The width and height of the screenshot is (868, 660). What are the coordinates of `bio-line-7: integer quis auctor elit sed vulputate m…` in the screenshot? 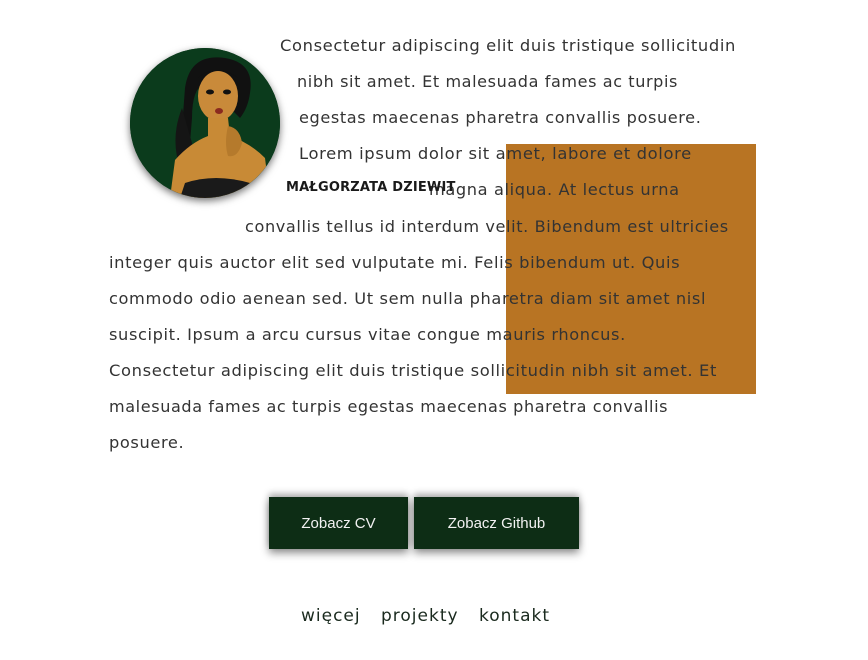 It's located at (395, 262).